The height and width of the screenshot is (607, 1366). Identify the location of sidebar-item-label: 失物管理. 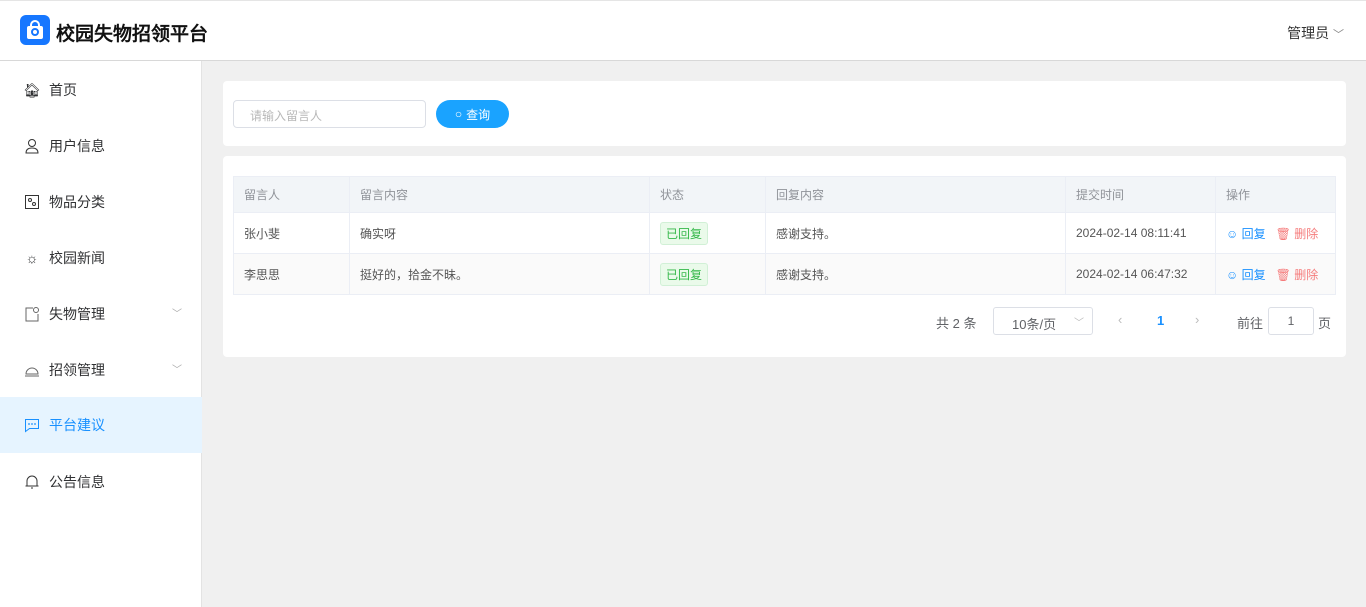
(77, 314).